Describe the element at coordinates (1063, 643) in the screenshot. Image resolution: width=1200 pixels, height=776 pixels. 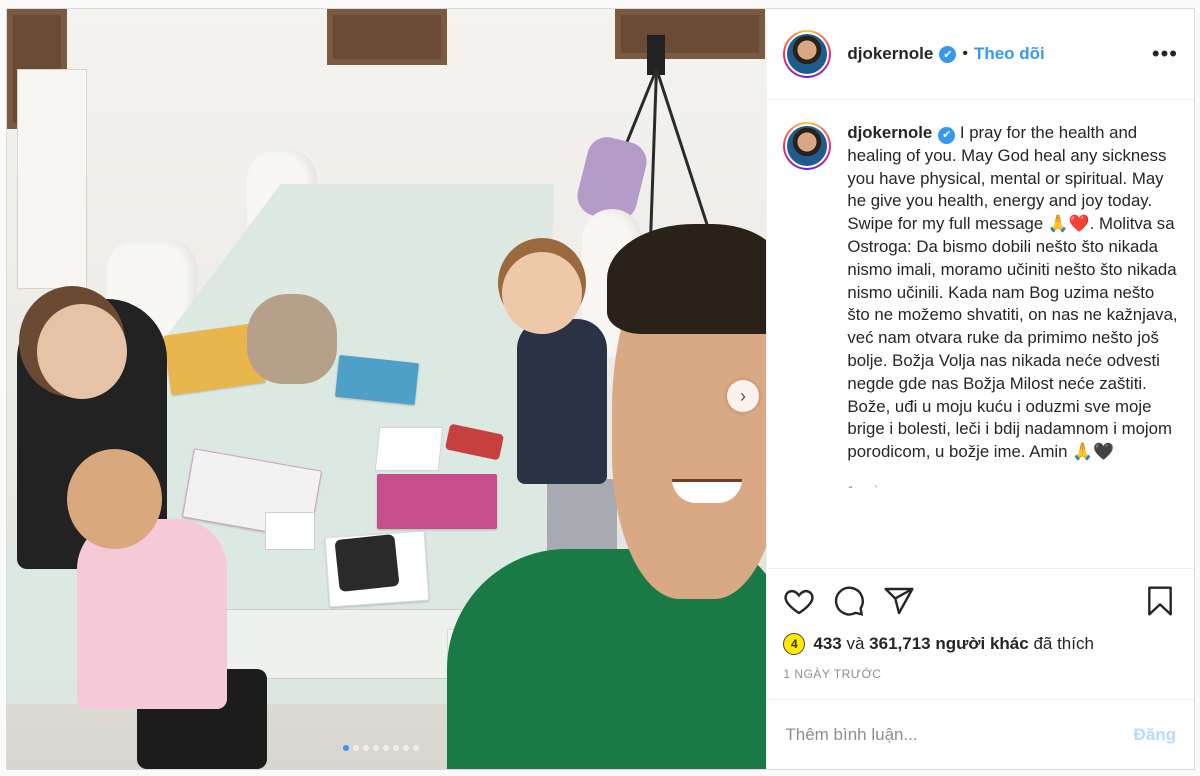
I see `likes-suffix: đã thích` at that location.